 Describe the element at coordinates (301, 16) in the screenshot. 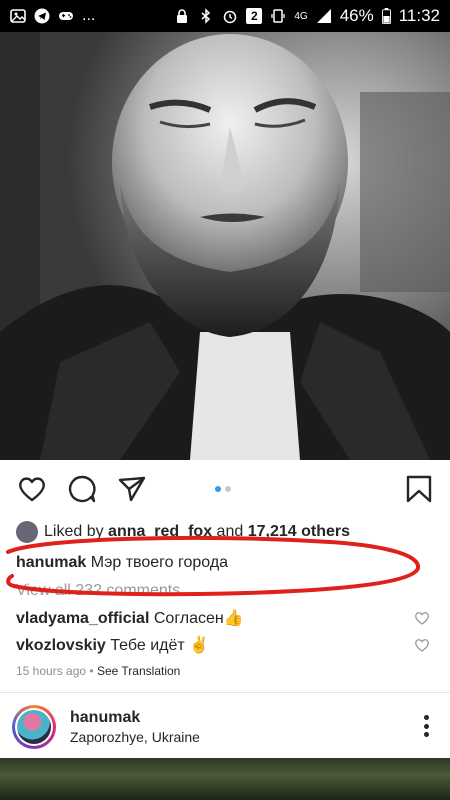

I see `network-type: 4G` at that location.